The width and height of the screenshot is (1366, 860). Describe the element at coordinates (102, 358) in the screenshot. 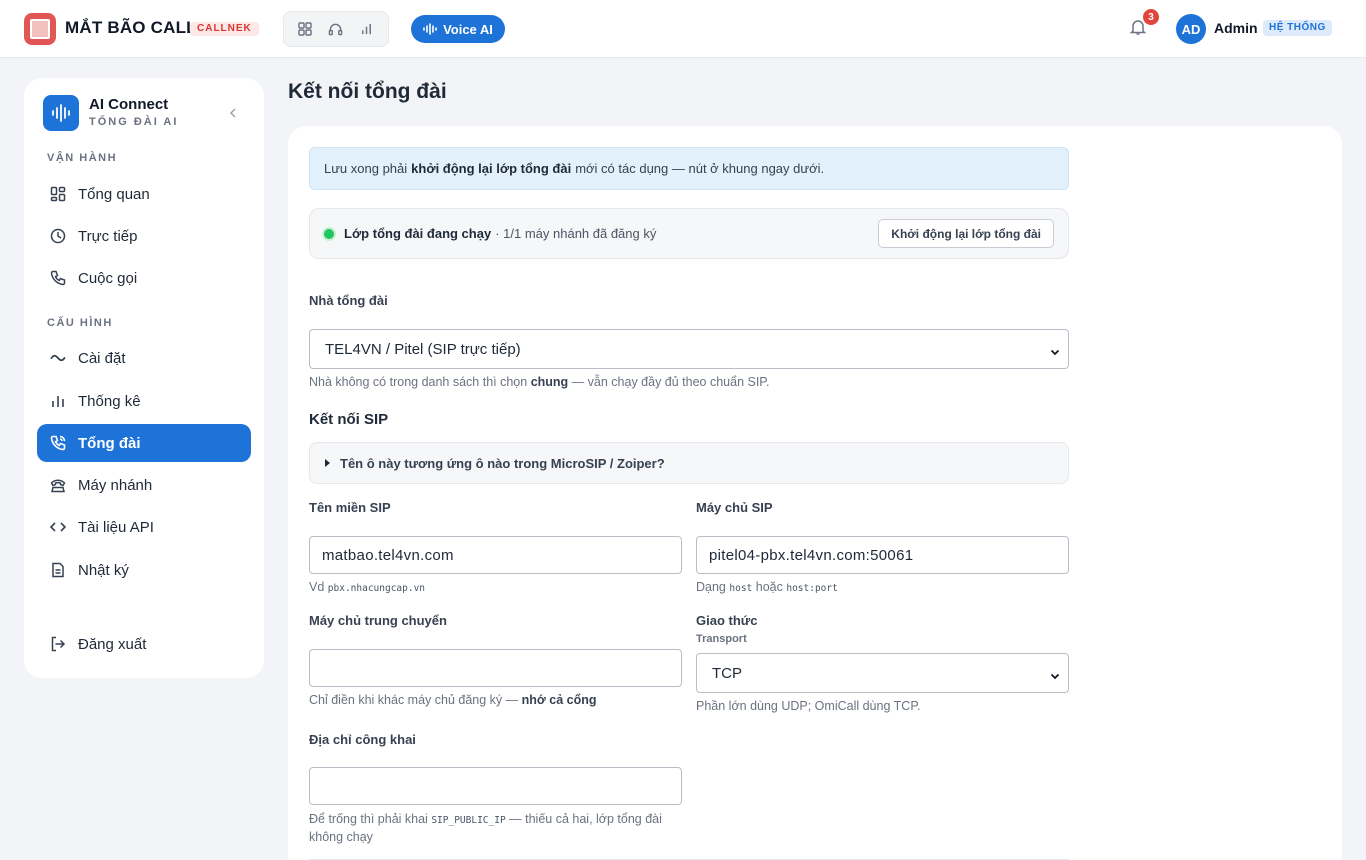

I see `sidebar-item-label: Cài đặt` at that location.